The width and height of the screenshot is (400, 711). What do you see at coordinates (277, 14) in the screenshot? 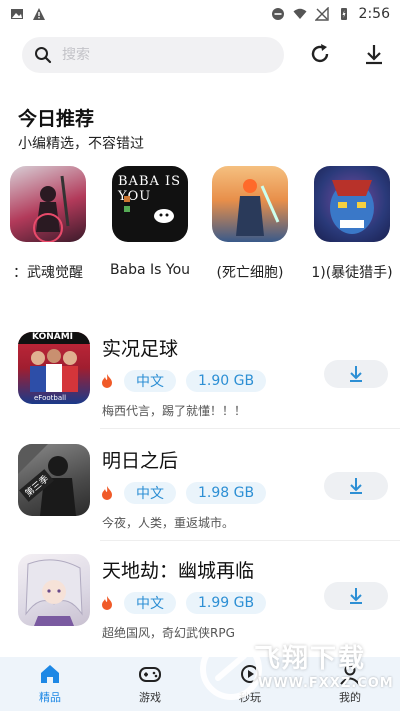
I see `do-not-disturb-icon` at bounding box center [277, 14].